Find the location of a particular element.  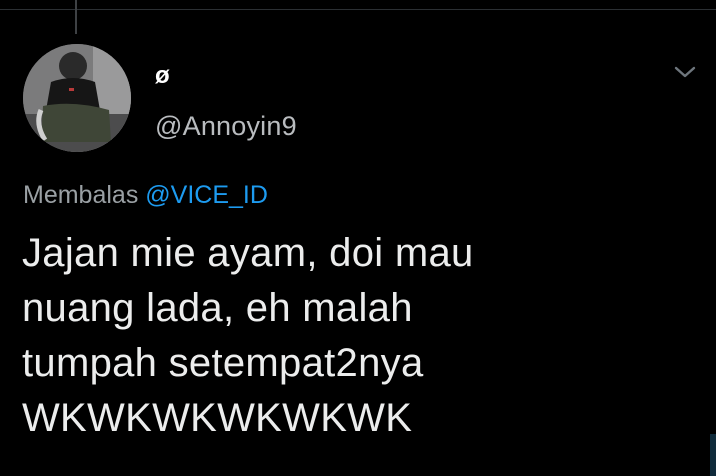

edge-indicator is located at coordinates (713, 455).